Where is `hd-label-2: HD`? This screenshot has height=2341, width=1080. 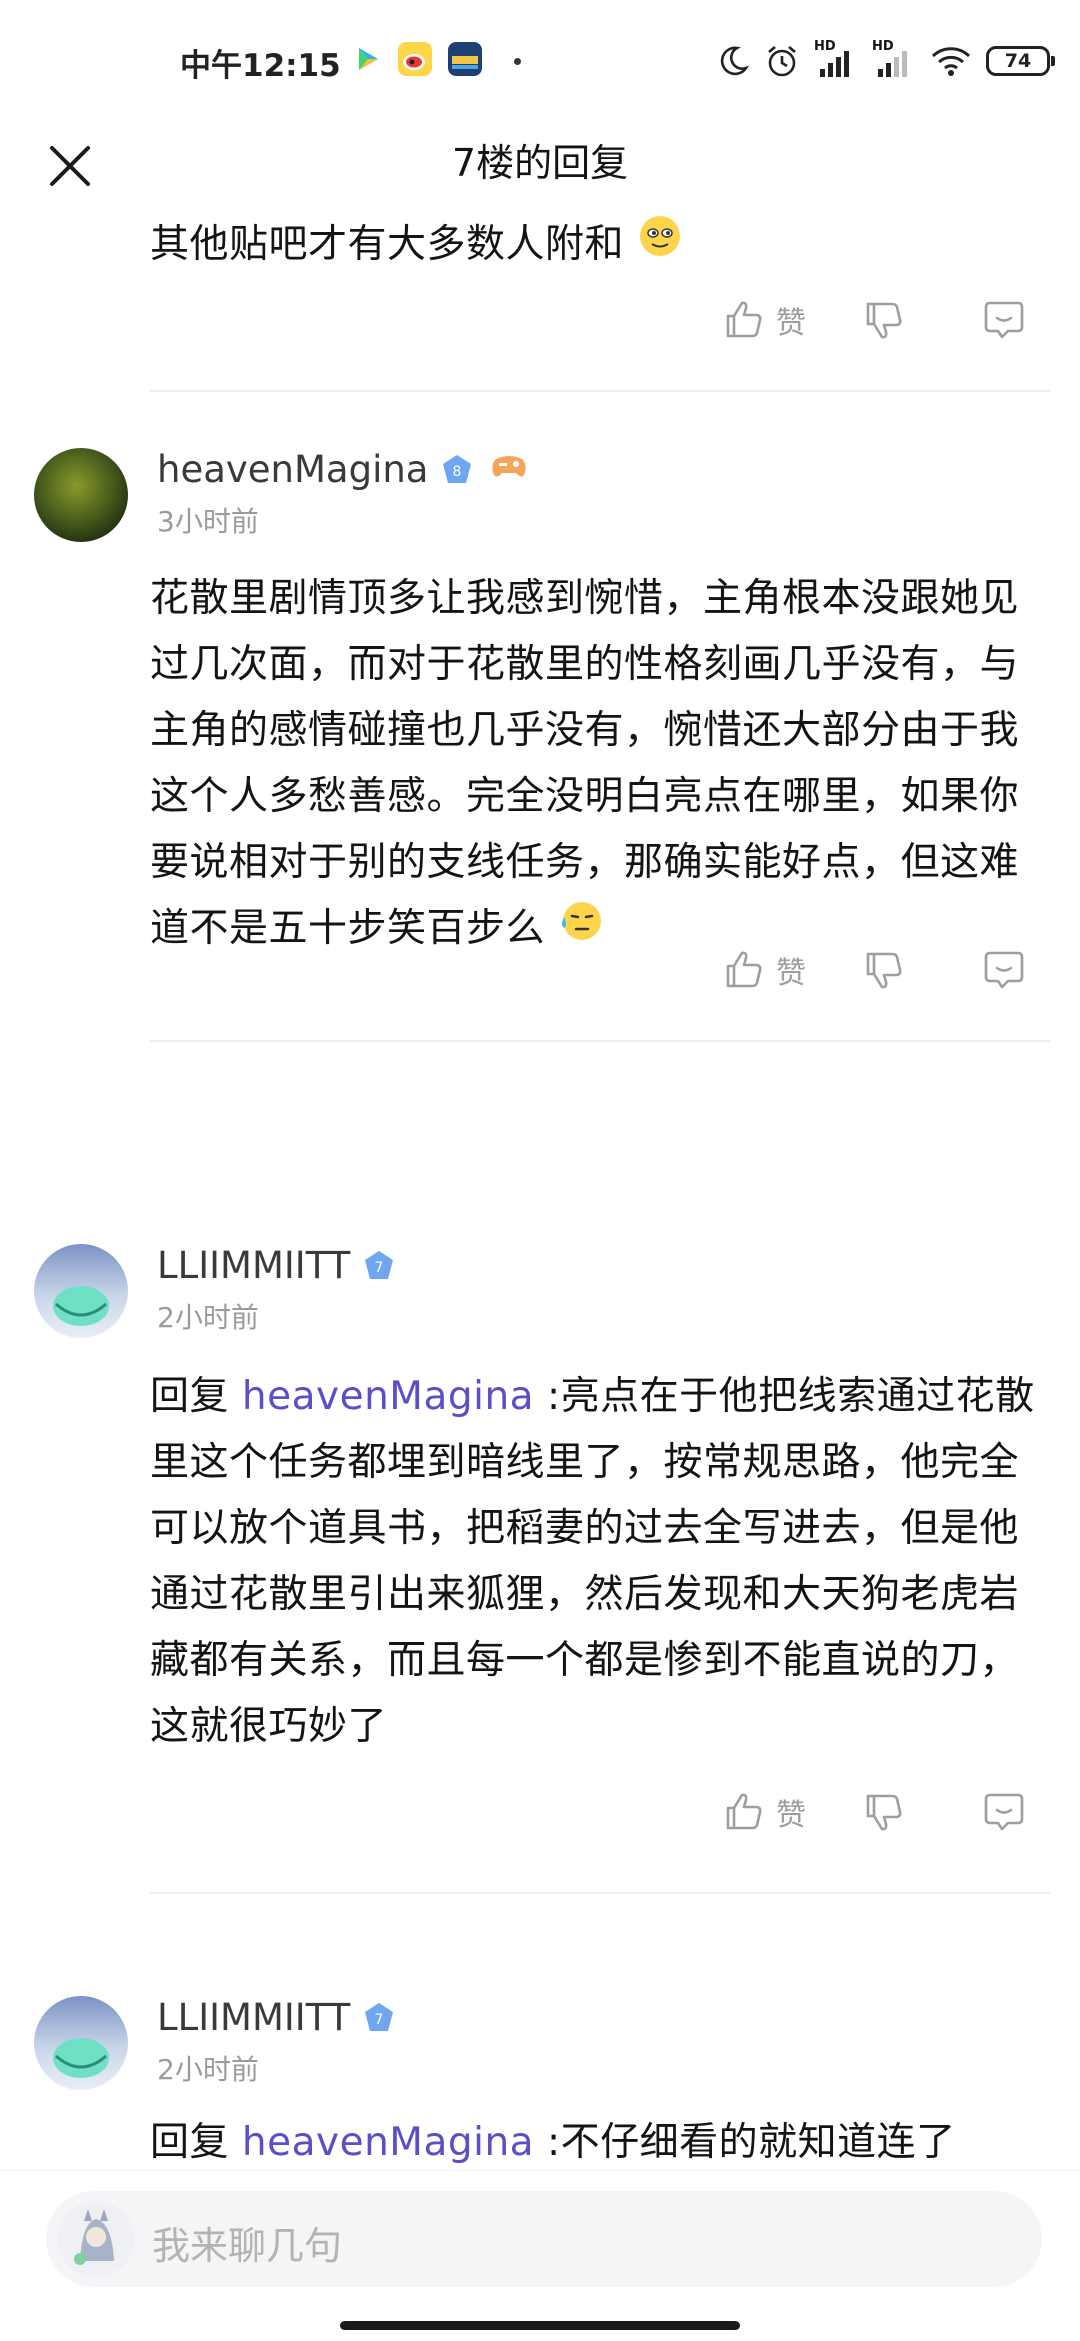
hd-label-2: HD is located at coordinates (883, 46).